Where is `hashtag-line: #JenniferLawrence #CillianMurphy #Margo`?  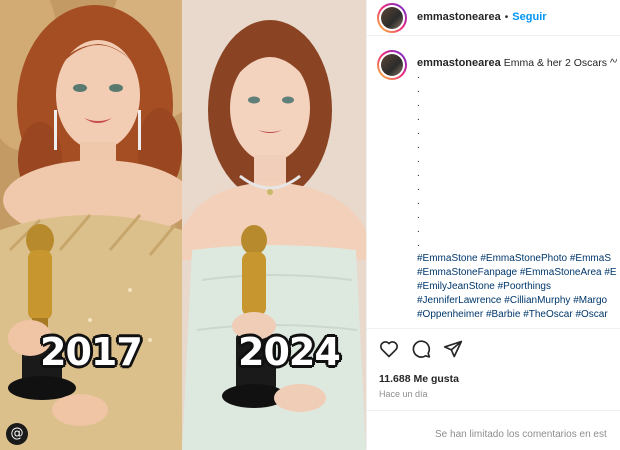 hashtag-line: #JenniferLawrence #CillianMurphy #Margo is located at coordinates (517, 301).